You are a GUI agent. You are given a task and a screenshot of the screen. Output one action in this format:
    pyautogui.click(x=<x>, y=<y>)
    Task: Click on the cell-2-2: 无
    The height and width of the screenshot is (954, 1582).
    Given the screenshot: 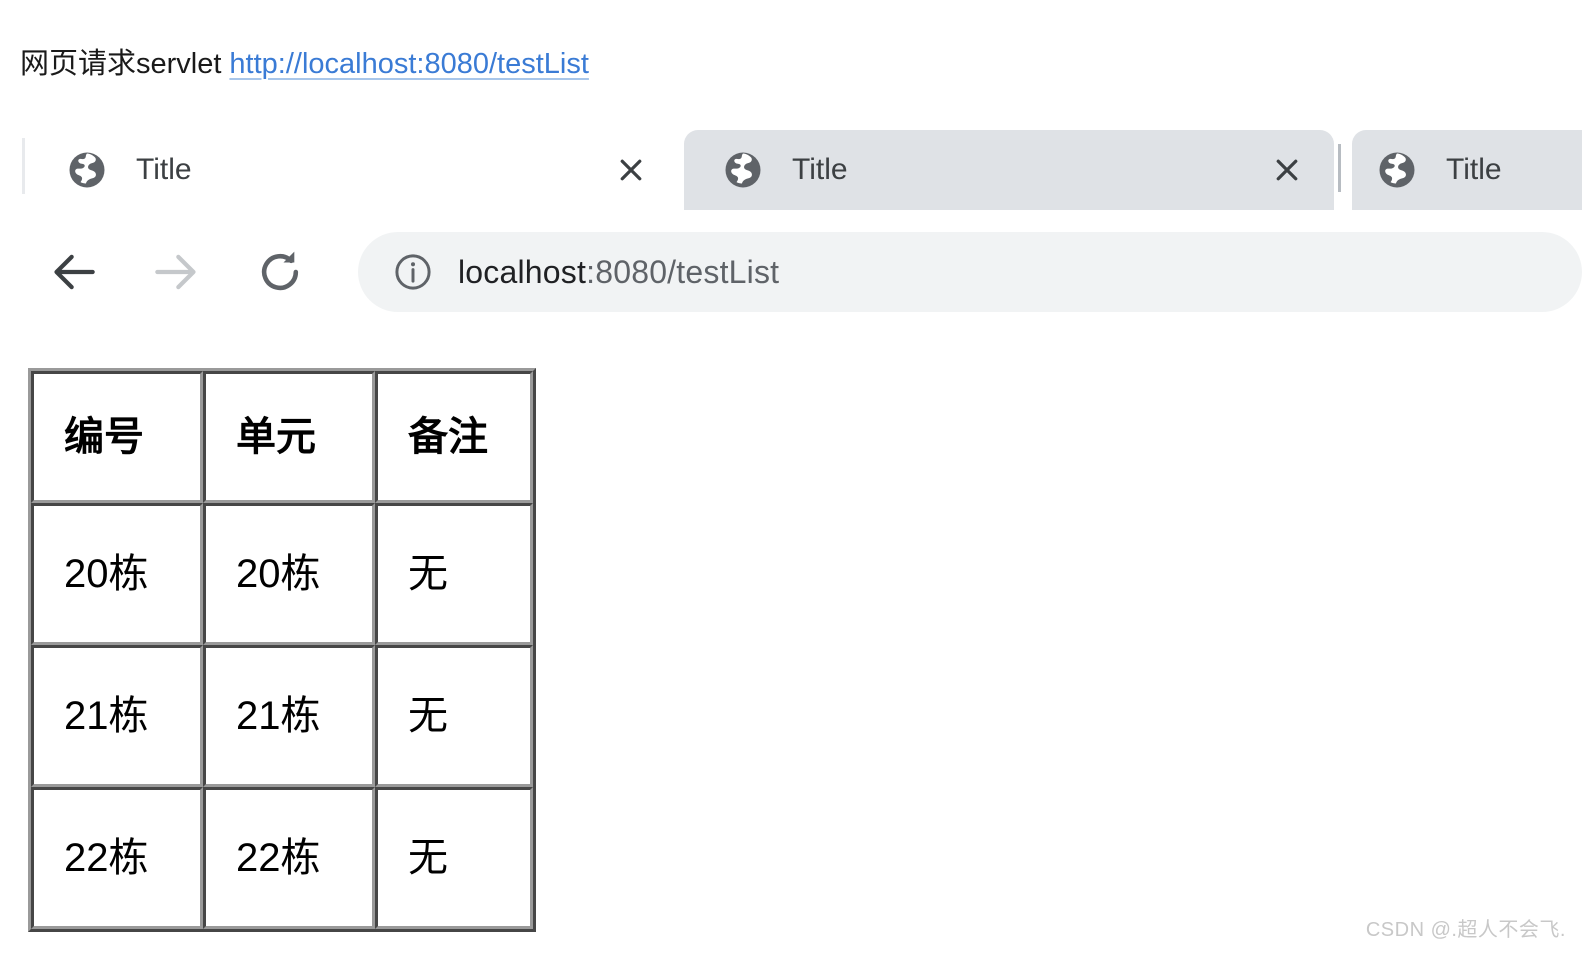 What is the action you would take?
    pyautogui.click(x=428, y=858)
    